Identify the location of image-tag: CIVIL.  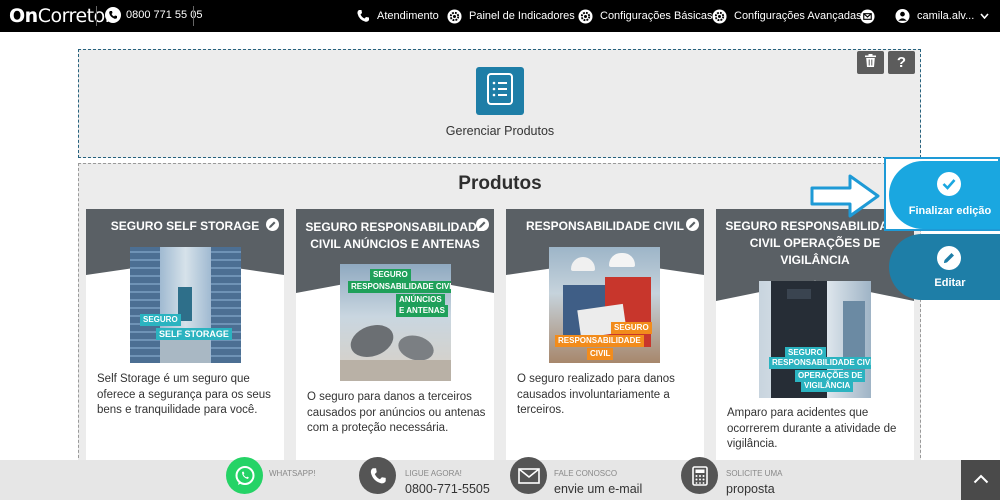
(600, 354).